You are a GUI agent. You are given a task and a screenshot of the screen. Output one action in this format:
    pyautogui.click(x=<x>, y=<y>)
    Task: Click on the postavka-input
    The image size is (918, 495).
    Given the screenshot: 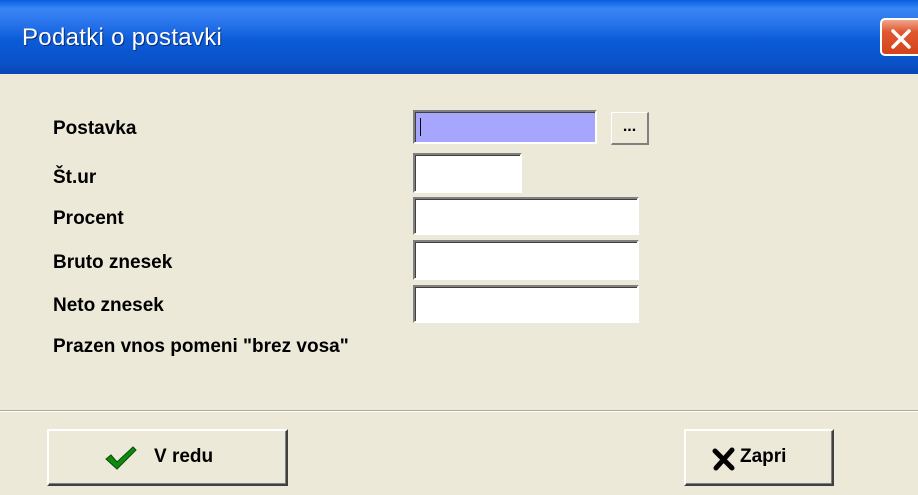 What is the action you would take?
    pyautogui.click(x=505, y=127)
    